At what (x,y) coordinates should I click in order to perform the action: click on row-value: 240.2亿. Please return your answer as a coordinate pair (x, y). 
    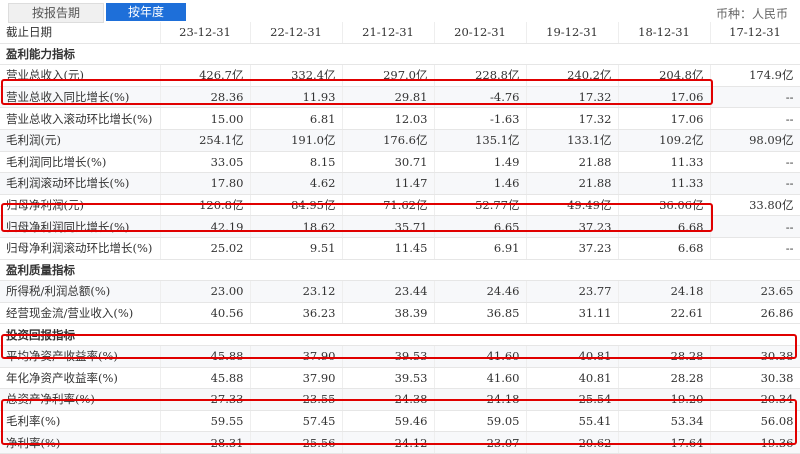
    Looking at the image, I should click on (572, 75).